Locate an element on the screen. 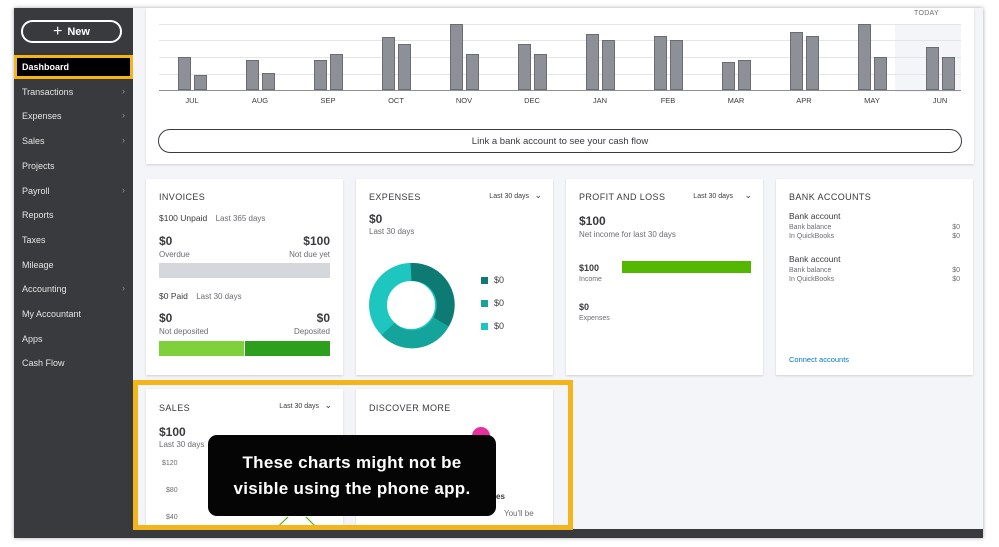 The width and height of the screenshot is (999, 547). expenses-total: $0 is located at coordinates (376, 219).